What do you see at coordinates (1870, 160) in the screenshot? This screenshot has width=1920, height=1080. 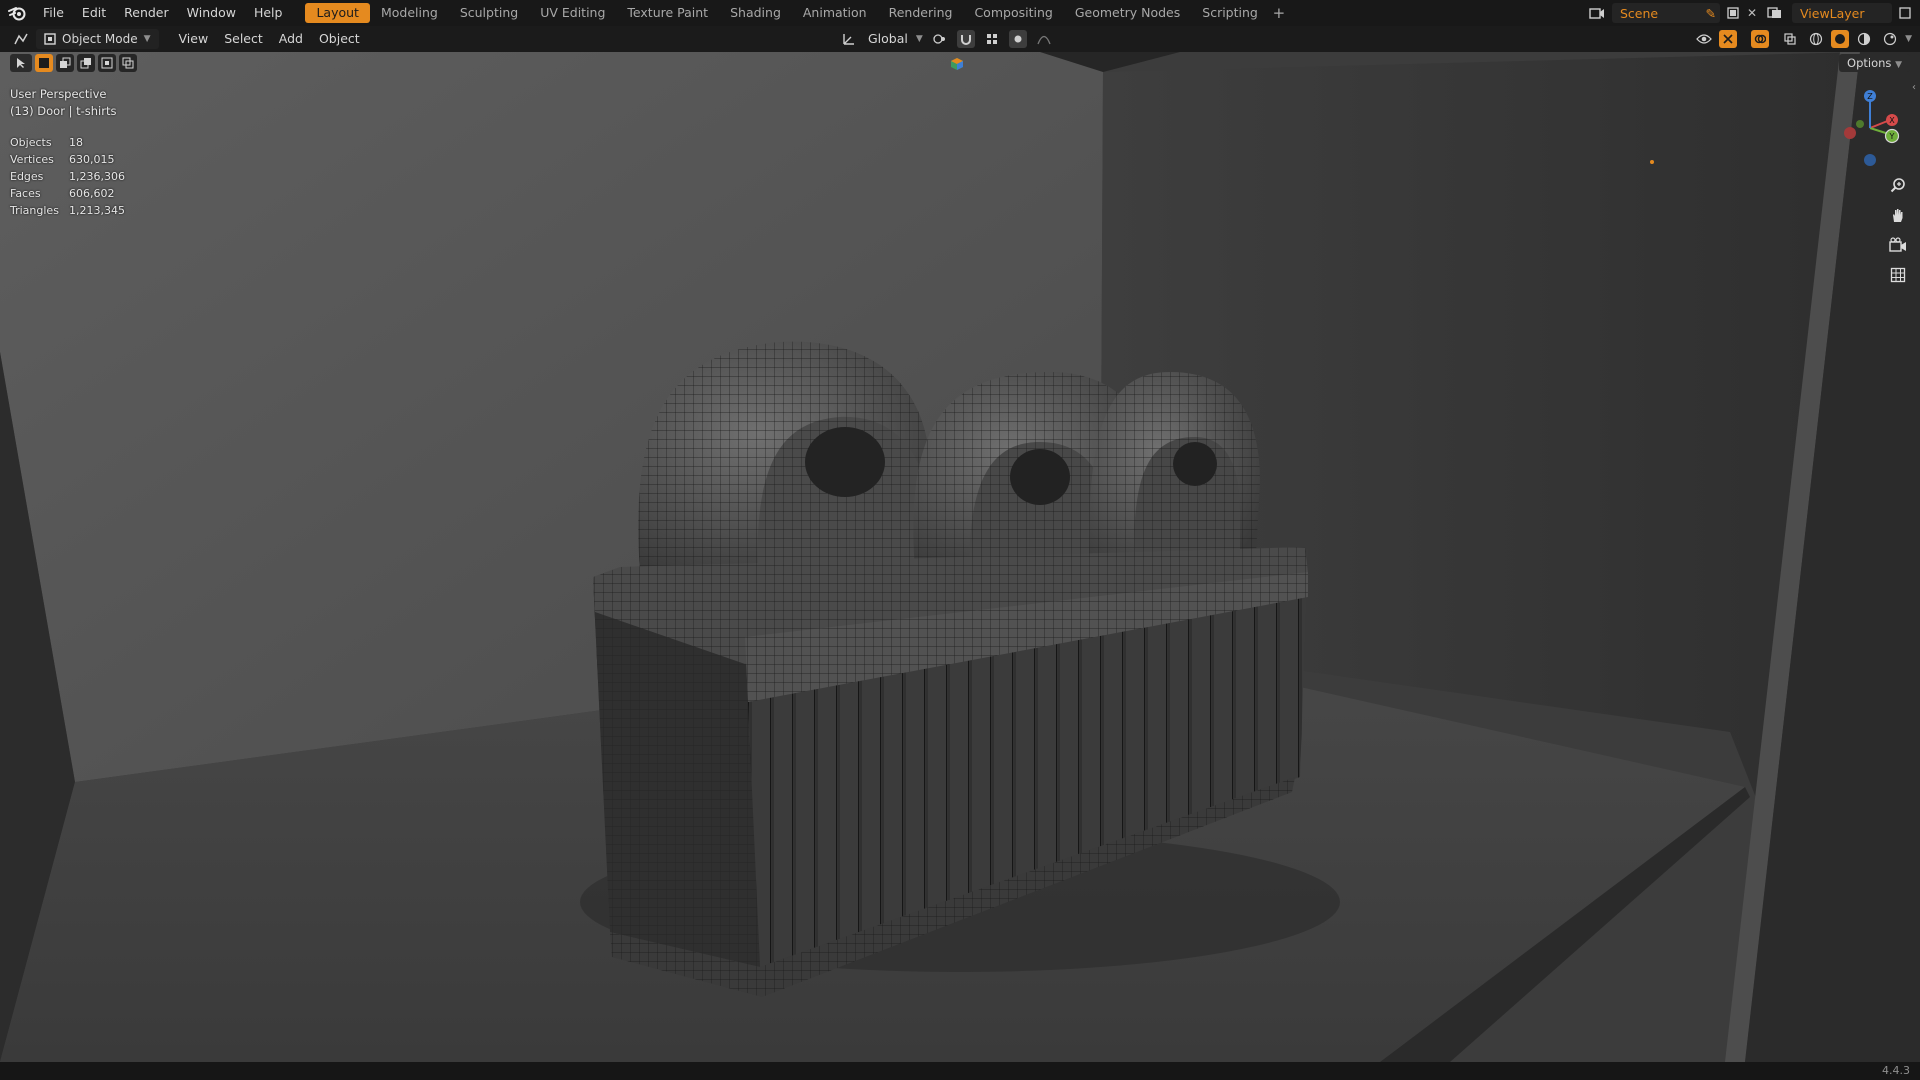 I see `axis-neg-z-handle` at bounding box center [1870, 160].